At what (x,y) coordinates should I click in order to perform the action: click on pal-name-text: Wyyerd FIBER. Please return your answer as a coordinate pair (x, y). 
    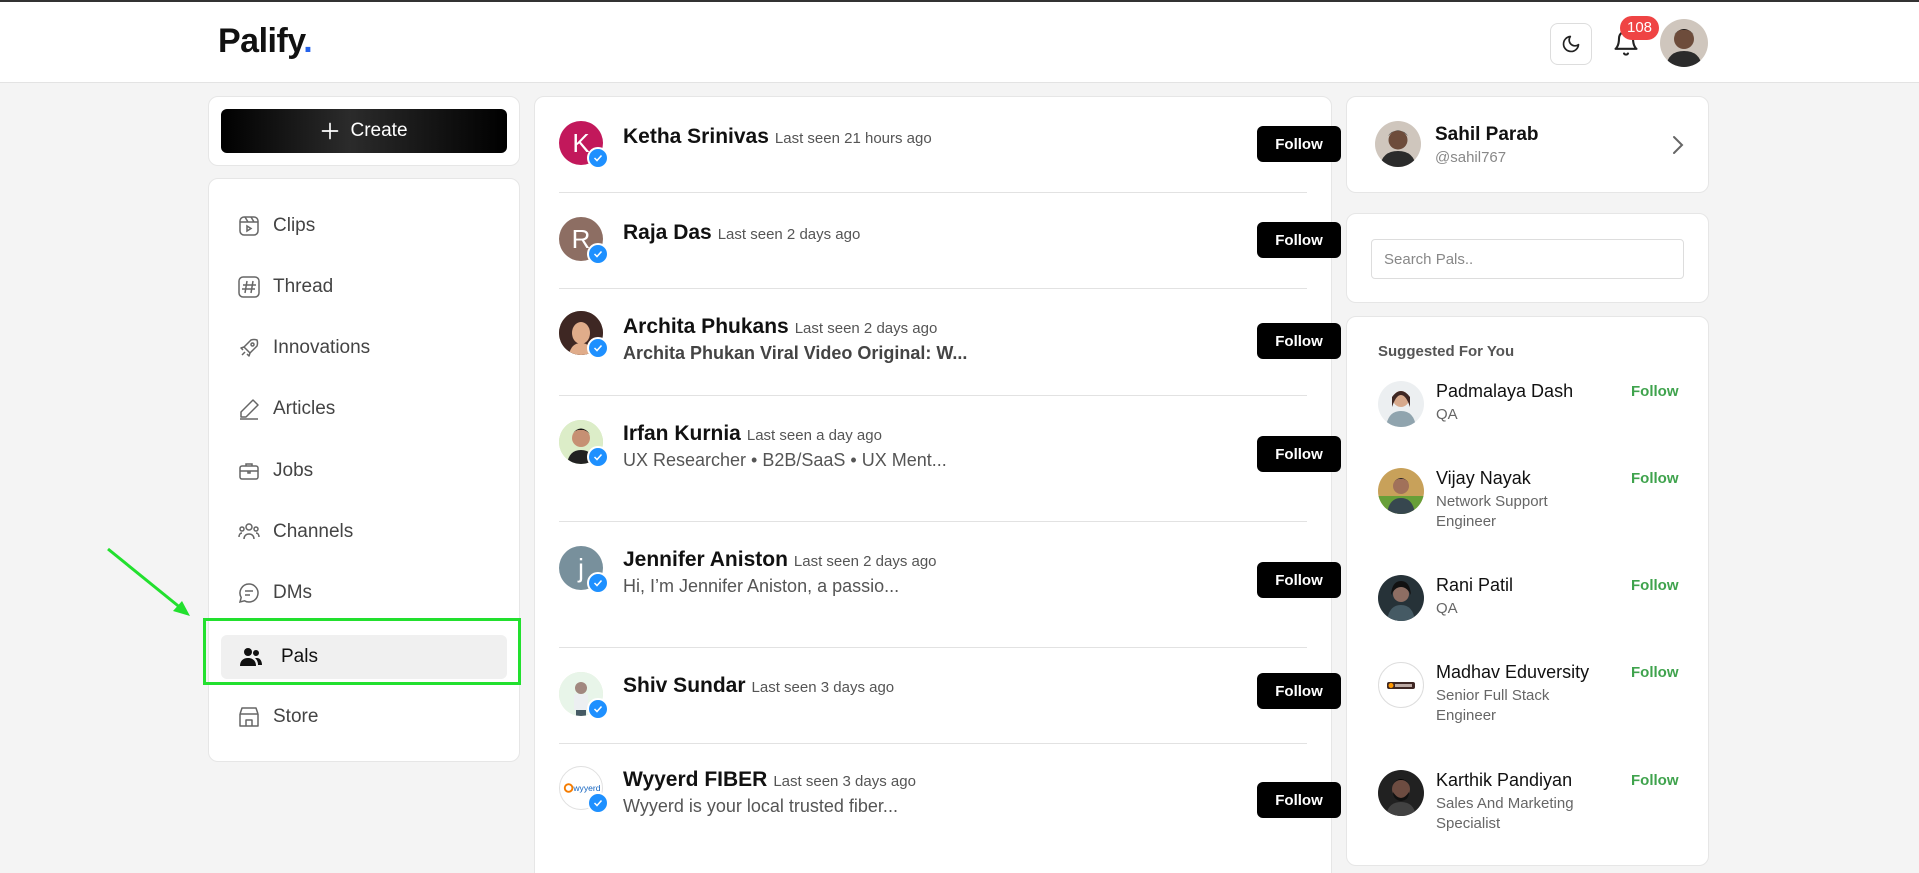
    Looking at the image, I should click on (695, 779).